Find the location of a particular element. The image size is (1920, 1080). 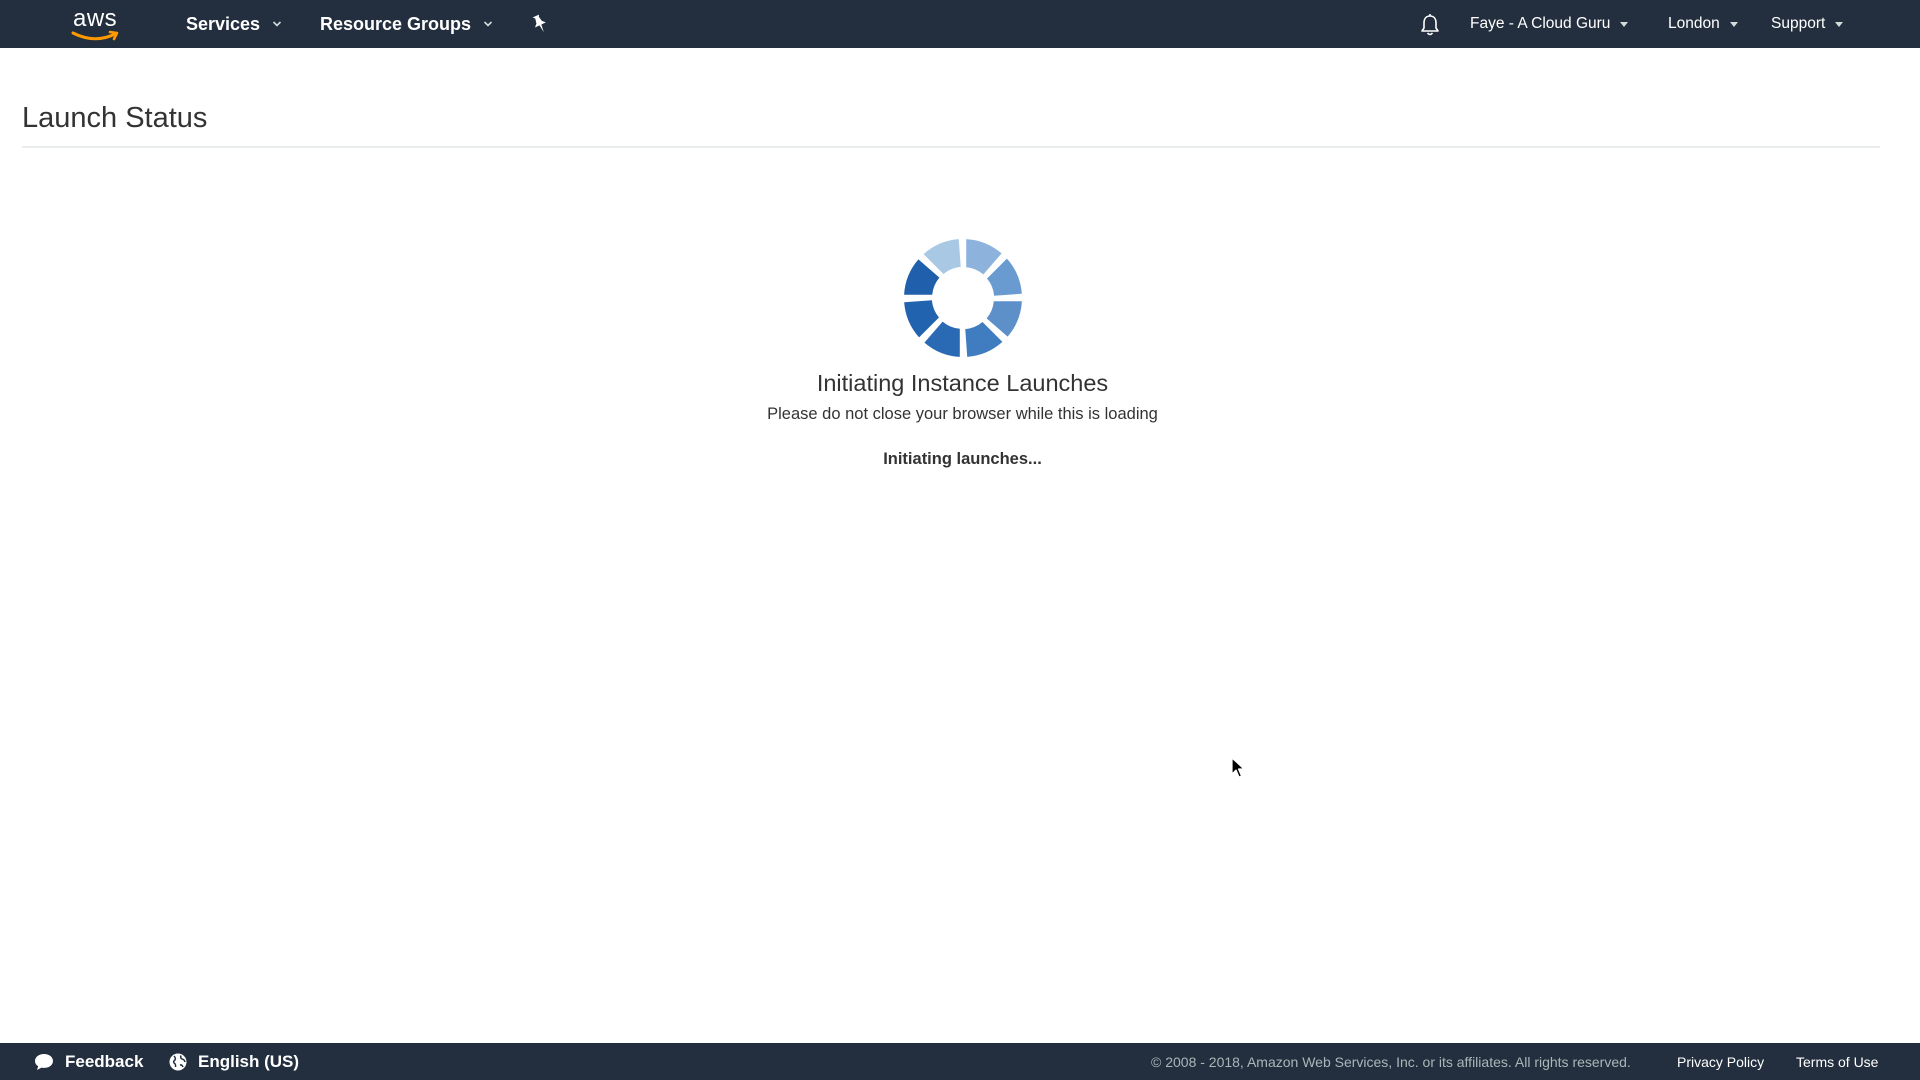

feedback-label: Feedback is located at coordinates (104, 1061).